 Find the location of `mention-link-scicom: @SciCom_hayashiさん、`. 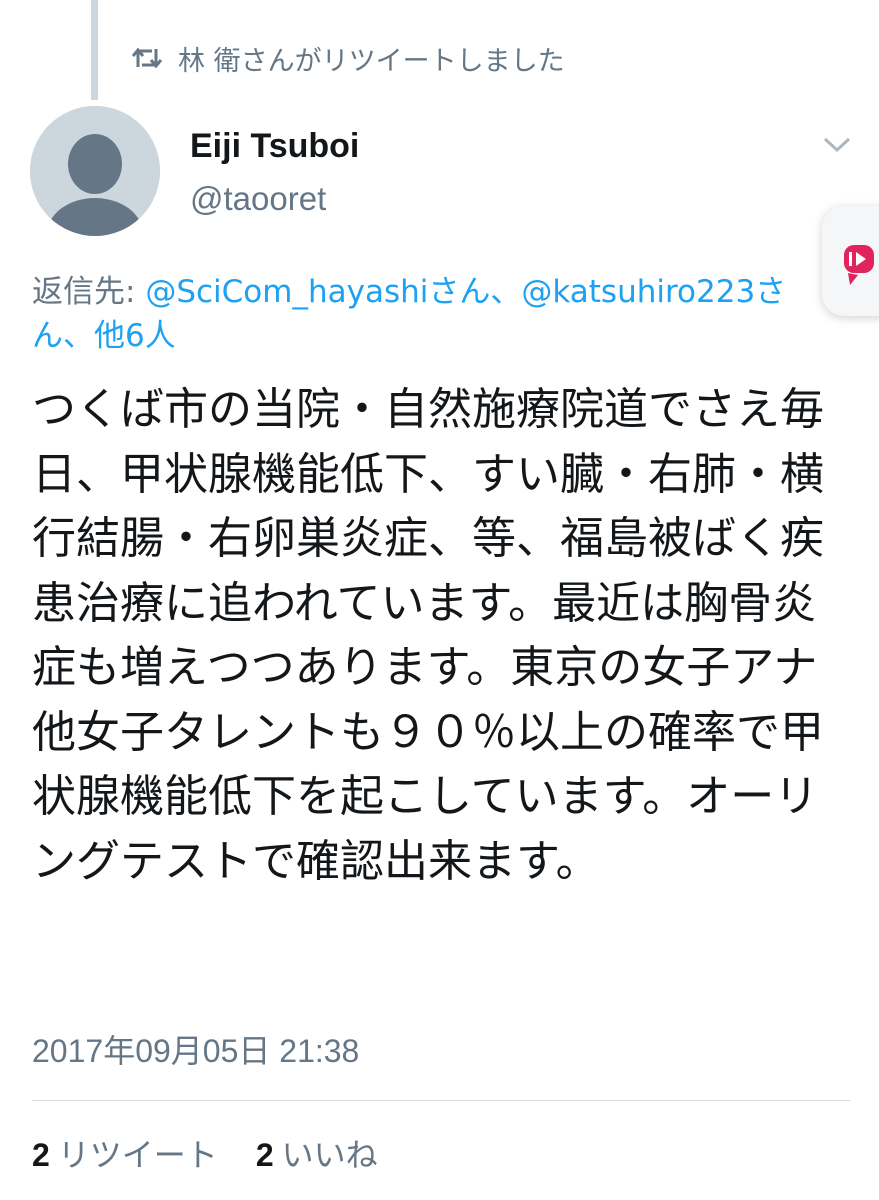

mention-link-scicom: @SciCom_hayashiさん、 is located at coordinates (333, 292).